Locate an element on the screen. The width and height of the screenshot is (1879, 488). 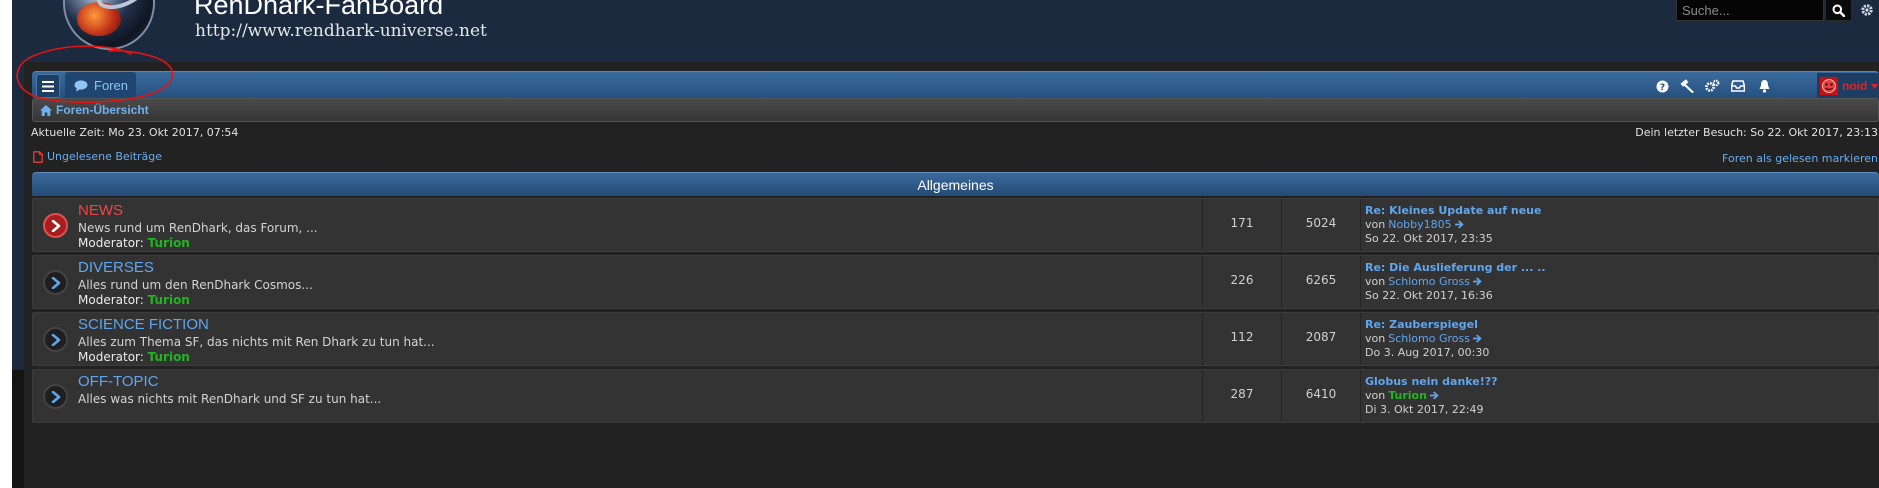
search-icon is located at coordinates (1838, 10).